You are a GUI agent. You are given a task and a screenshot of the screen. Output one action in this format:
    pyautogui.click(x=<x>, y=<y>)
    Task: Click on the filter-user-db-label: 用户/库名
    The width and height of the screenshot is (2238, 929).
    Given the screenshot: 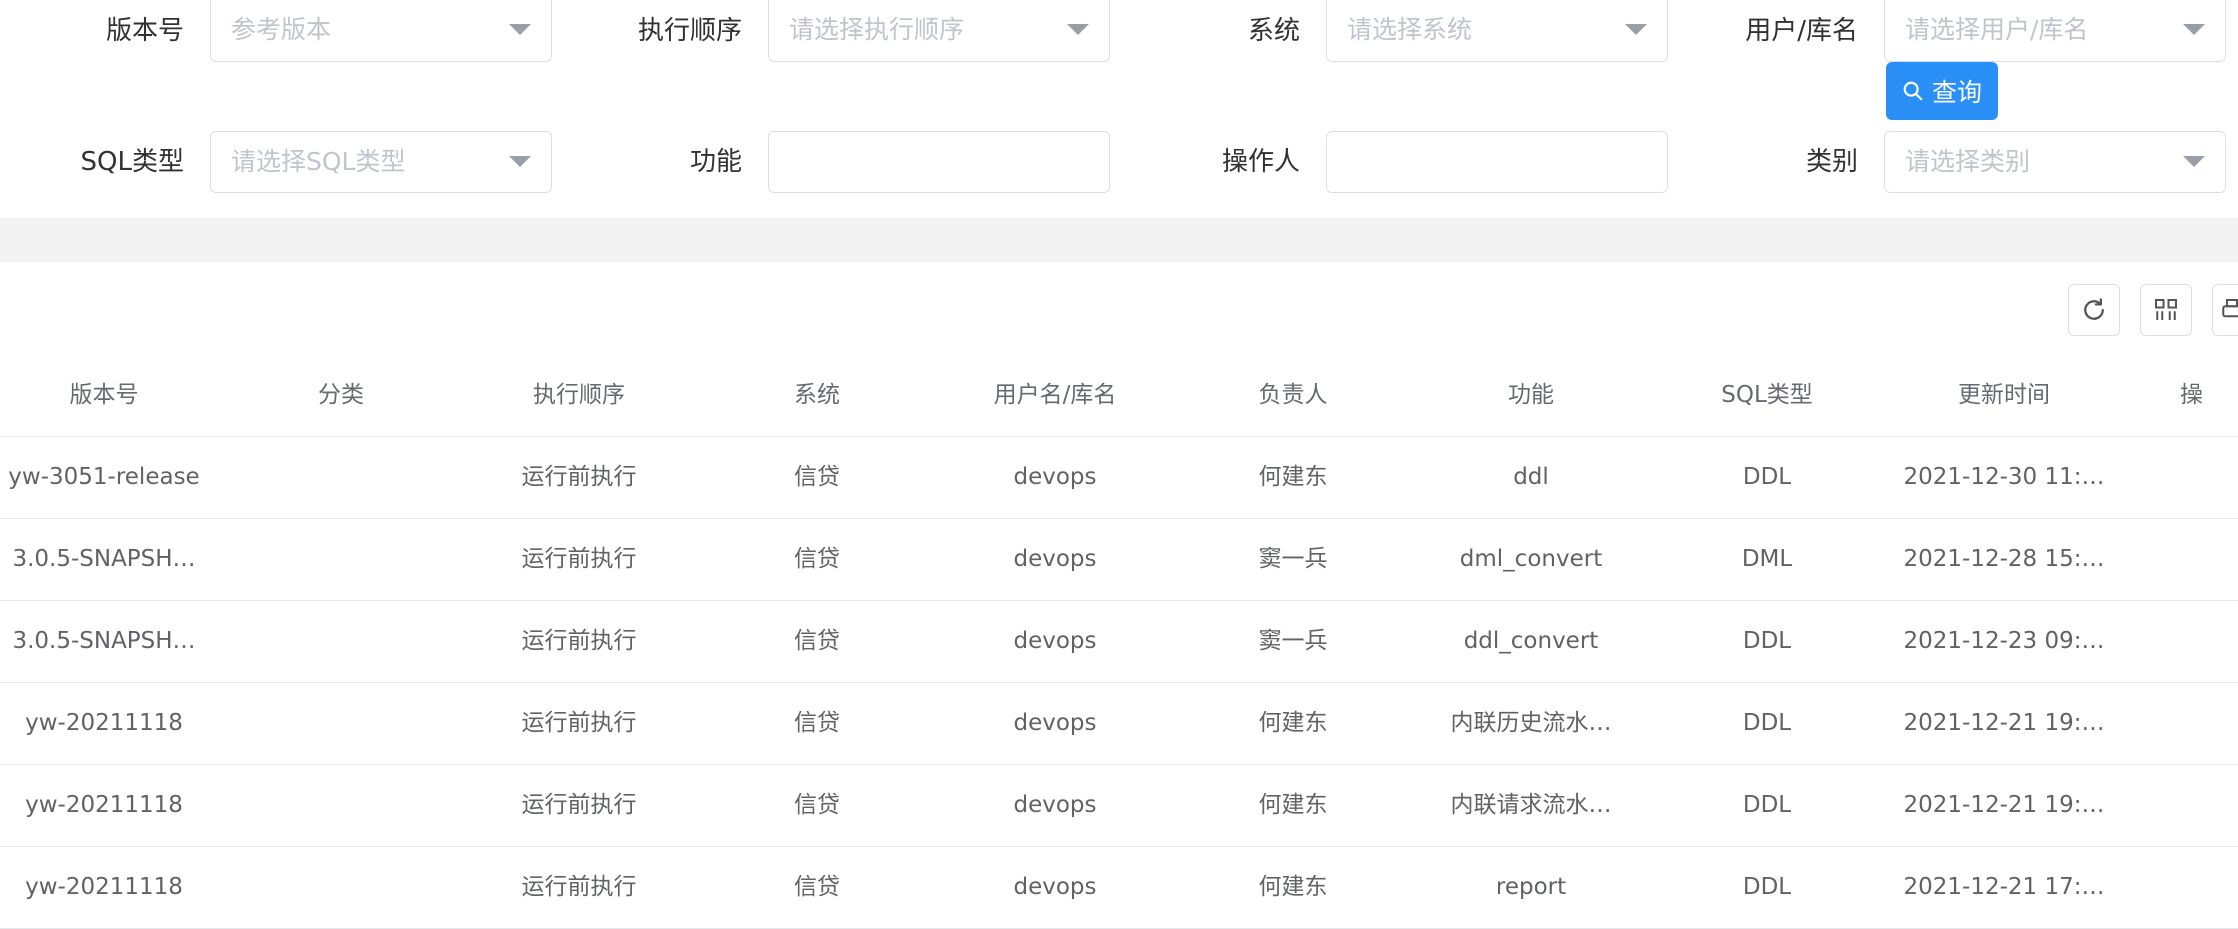 What is the action you would take?
    pyautogui.click(x=1801, y=31)
    